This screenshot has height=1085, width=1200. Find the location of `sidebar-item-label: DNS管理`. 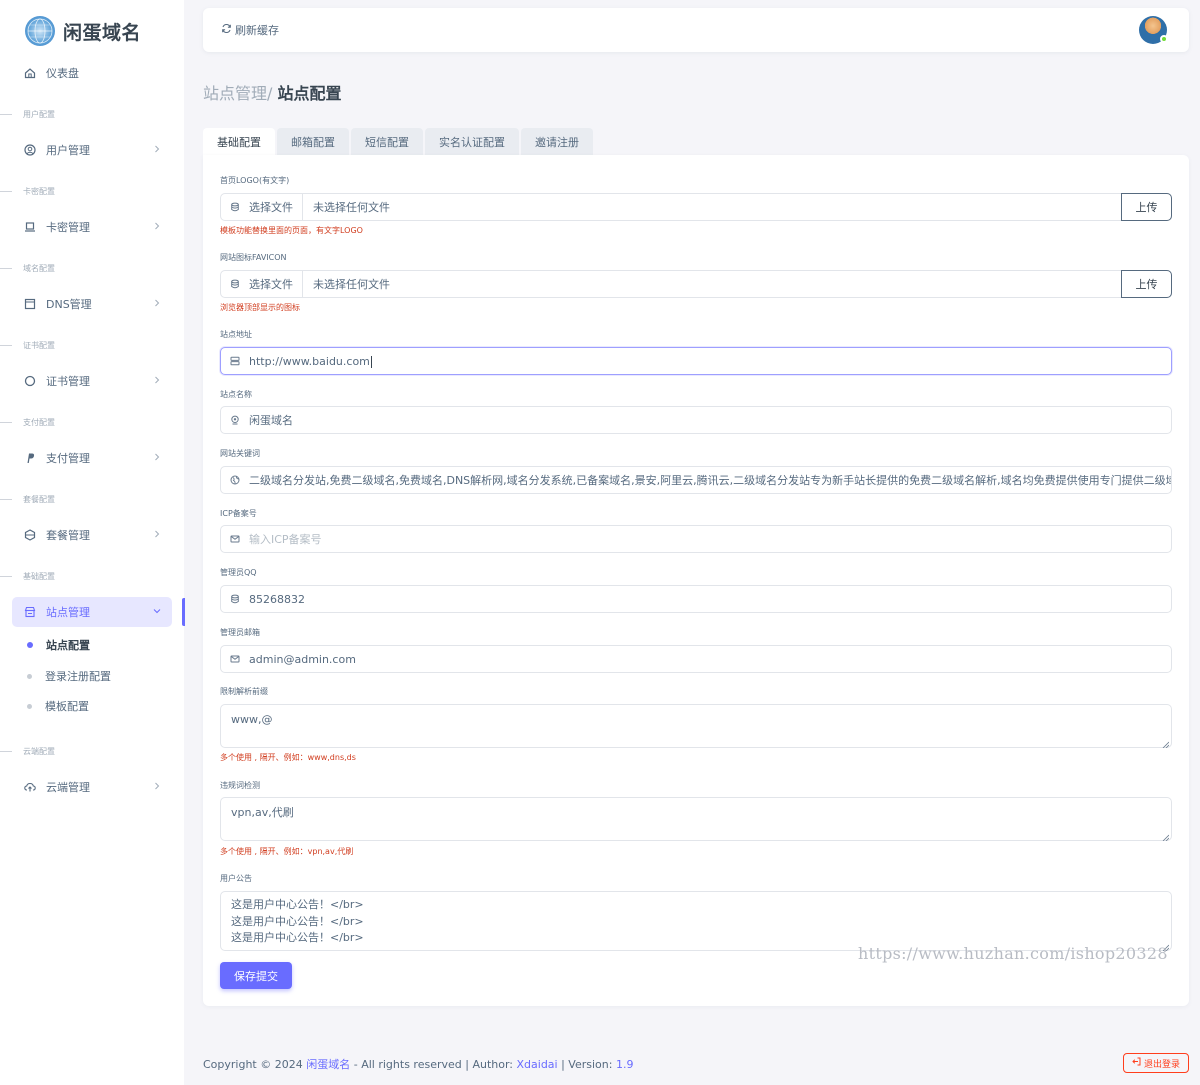

sidebar-item-label: DNS管理 is located at coordinates (69, 304).